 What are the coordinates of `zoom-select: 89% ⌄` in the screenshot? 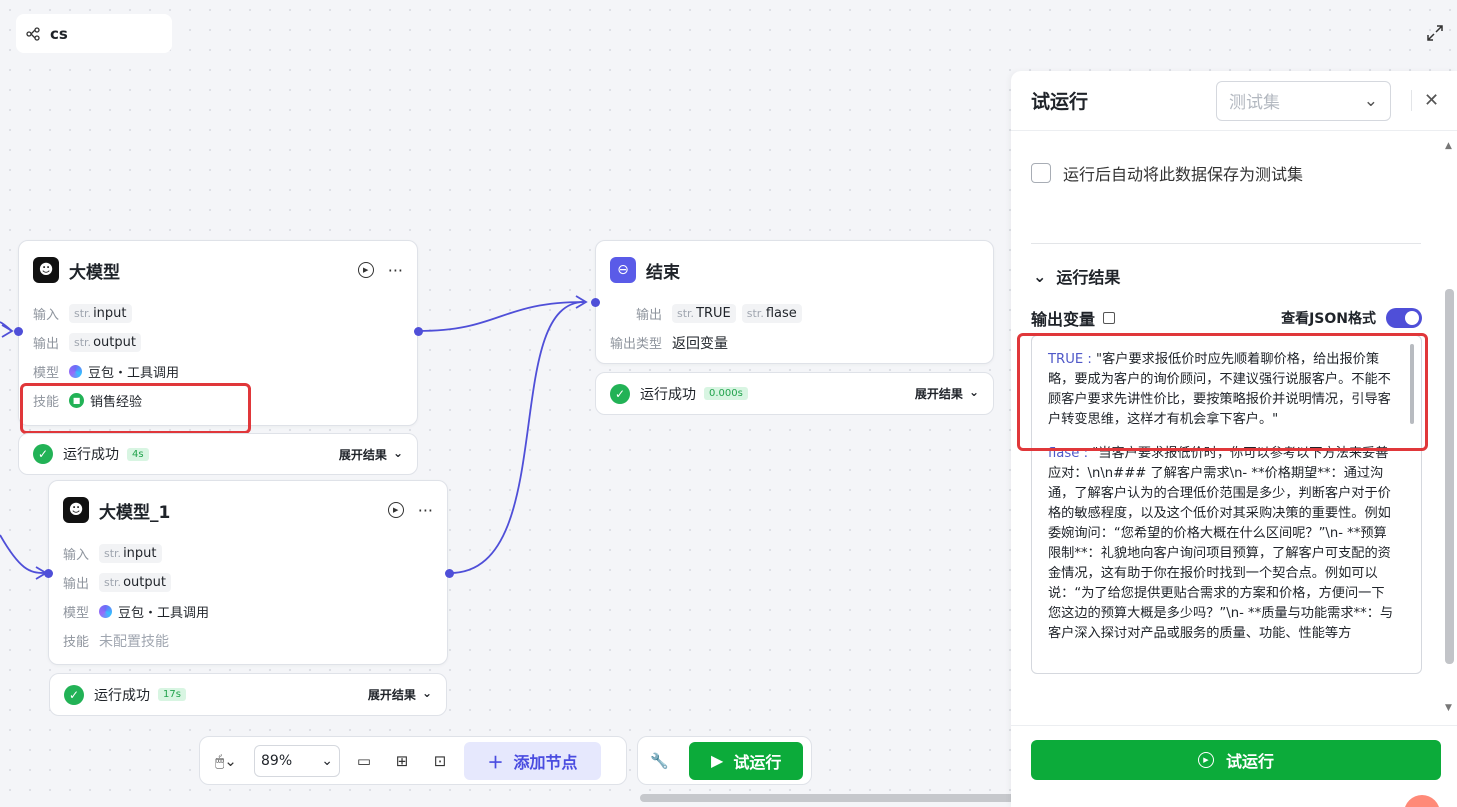 It's located at (297, 760).